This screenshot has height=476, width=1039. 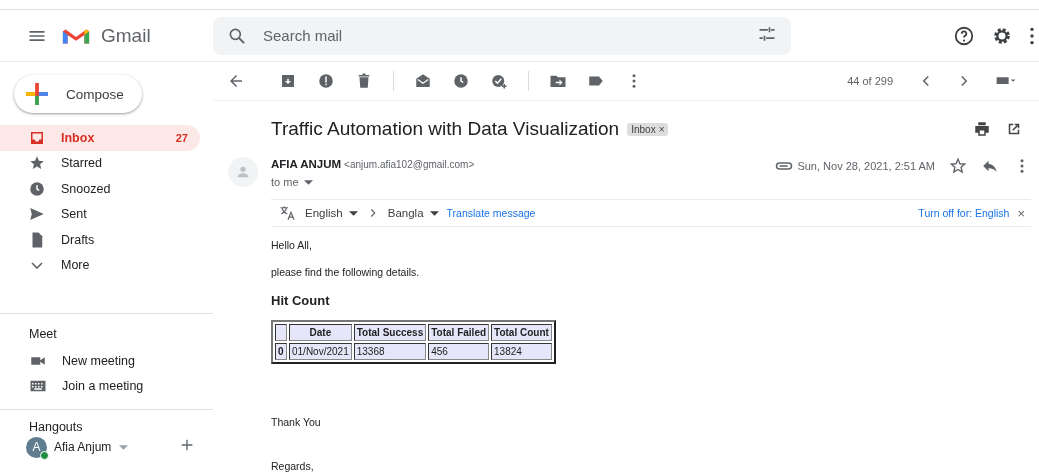 I want to click on user-avatar: A, so click(x=36, y=447).